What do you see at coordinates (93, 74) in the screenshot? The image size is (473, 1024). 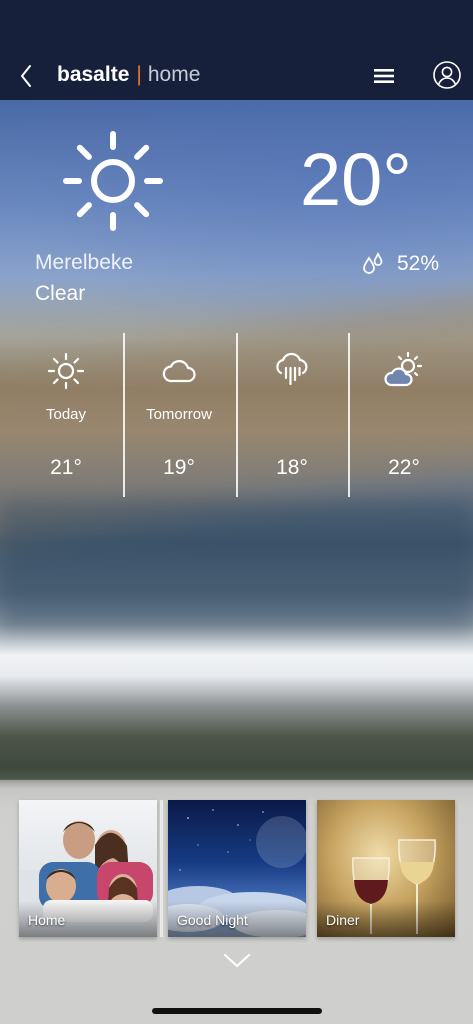 I see `brand-primary: basalte` at bounding box center [93, 74].